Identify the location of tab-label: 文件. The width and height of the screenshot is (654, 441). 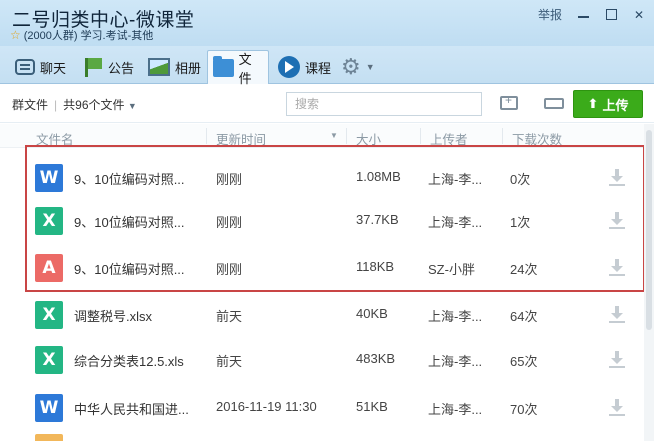
(245, 68).